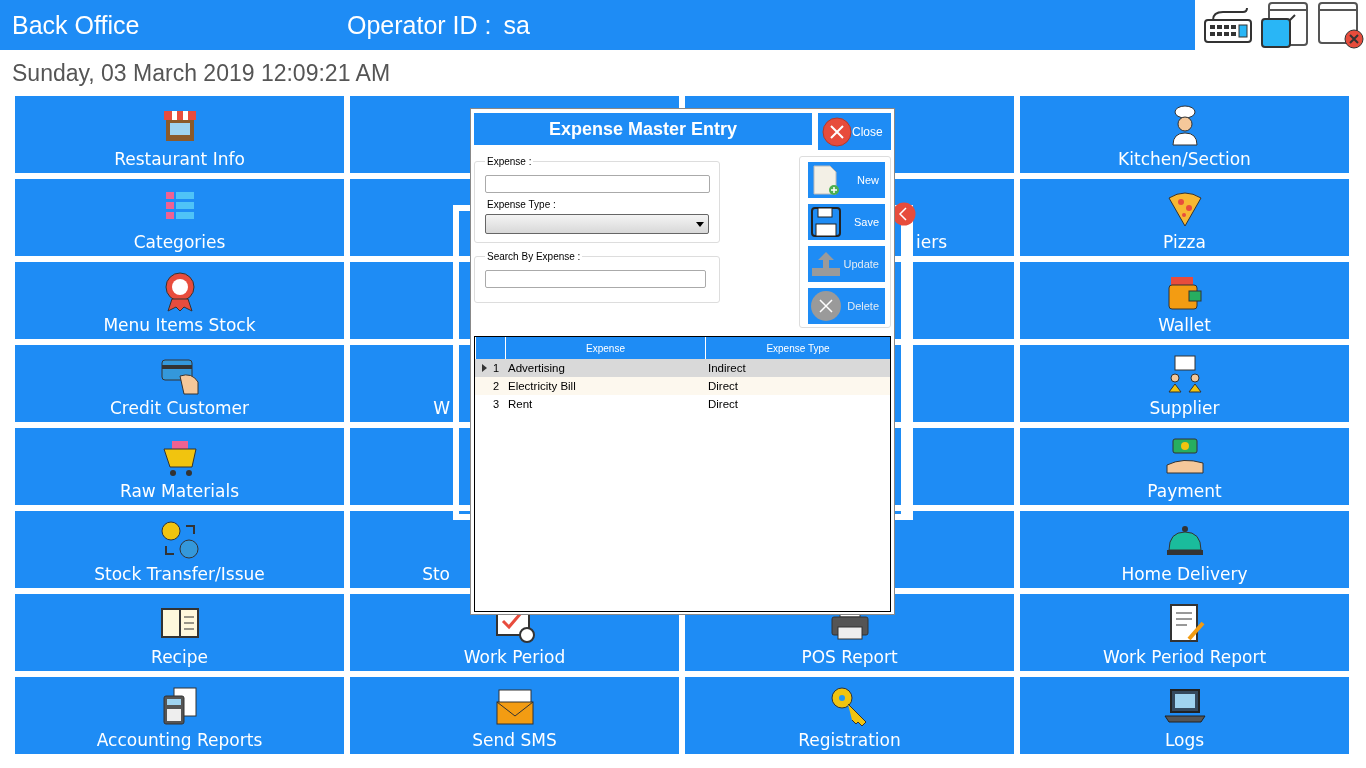 The width and height of the screenshot is (1366, 768). Describe the element at coordinates (520, 404) in the screenshot. I see `table-cell-text: Rent` at that location.